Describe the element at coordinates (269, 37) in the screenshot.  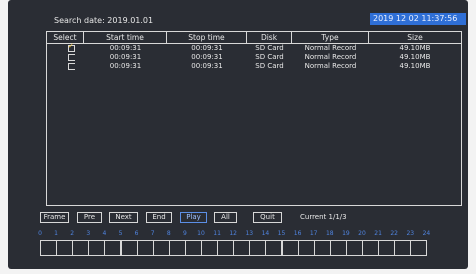
I see `column-header-disk: Disk` at that location.